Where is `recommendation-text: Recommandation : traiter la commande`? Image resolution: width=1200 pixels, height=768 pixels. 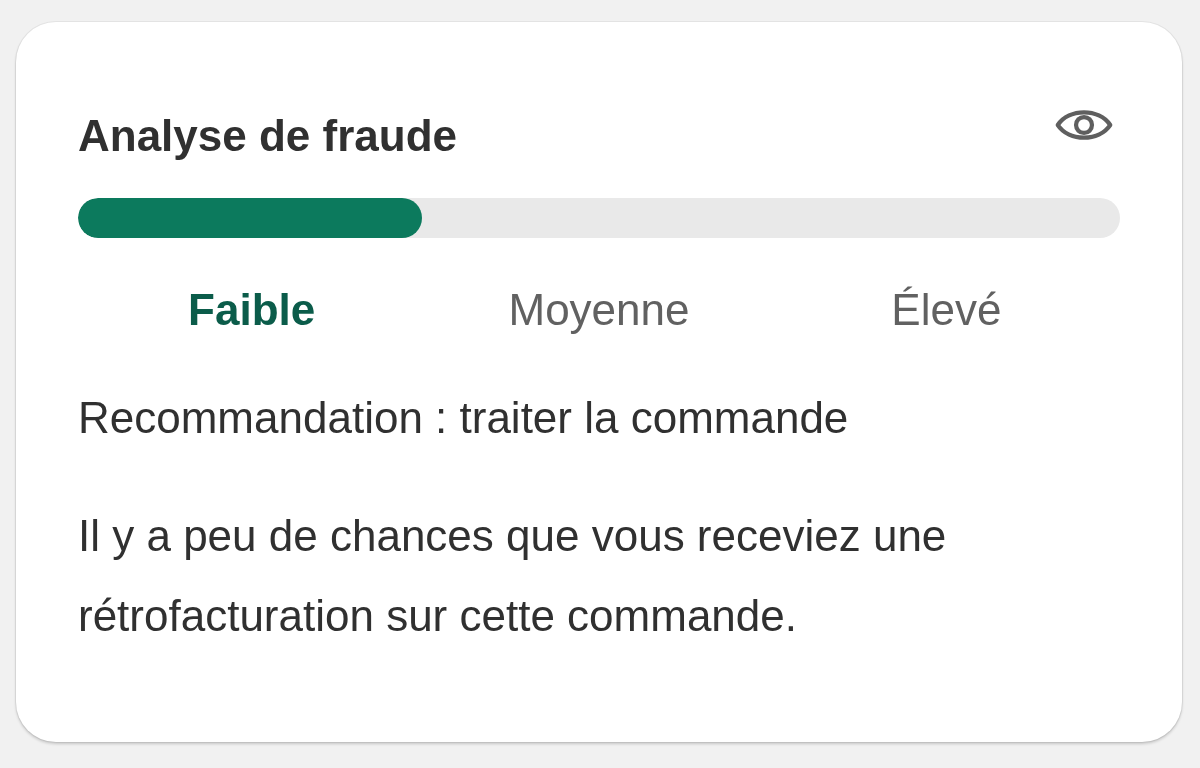 recommendation-text: Recommandation : traiter la commande is located at coordinates (464, 418).